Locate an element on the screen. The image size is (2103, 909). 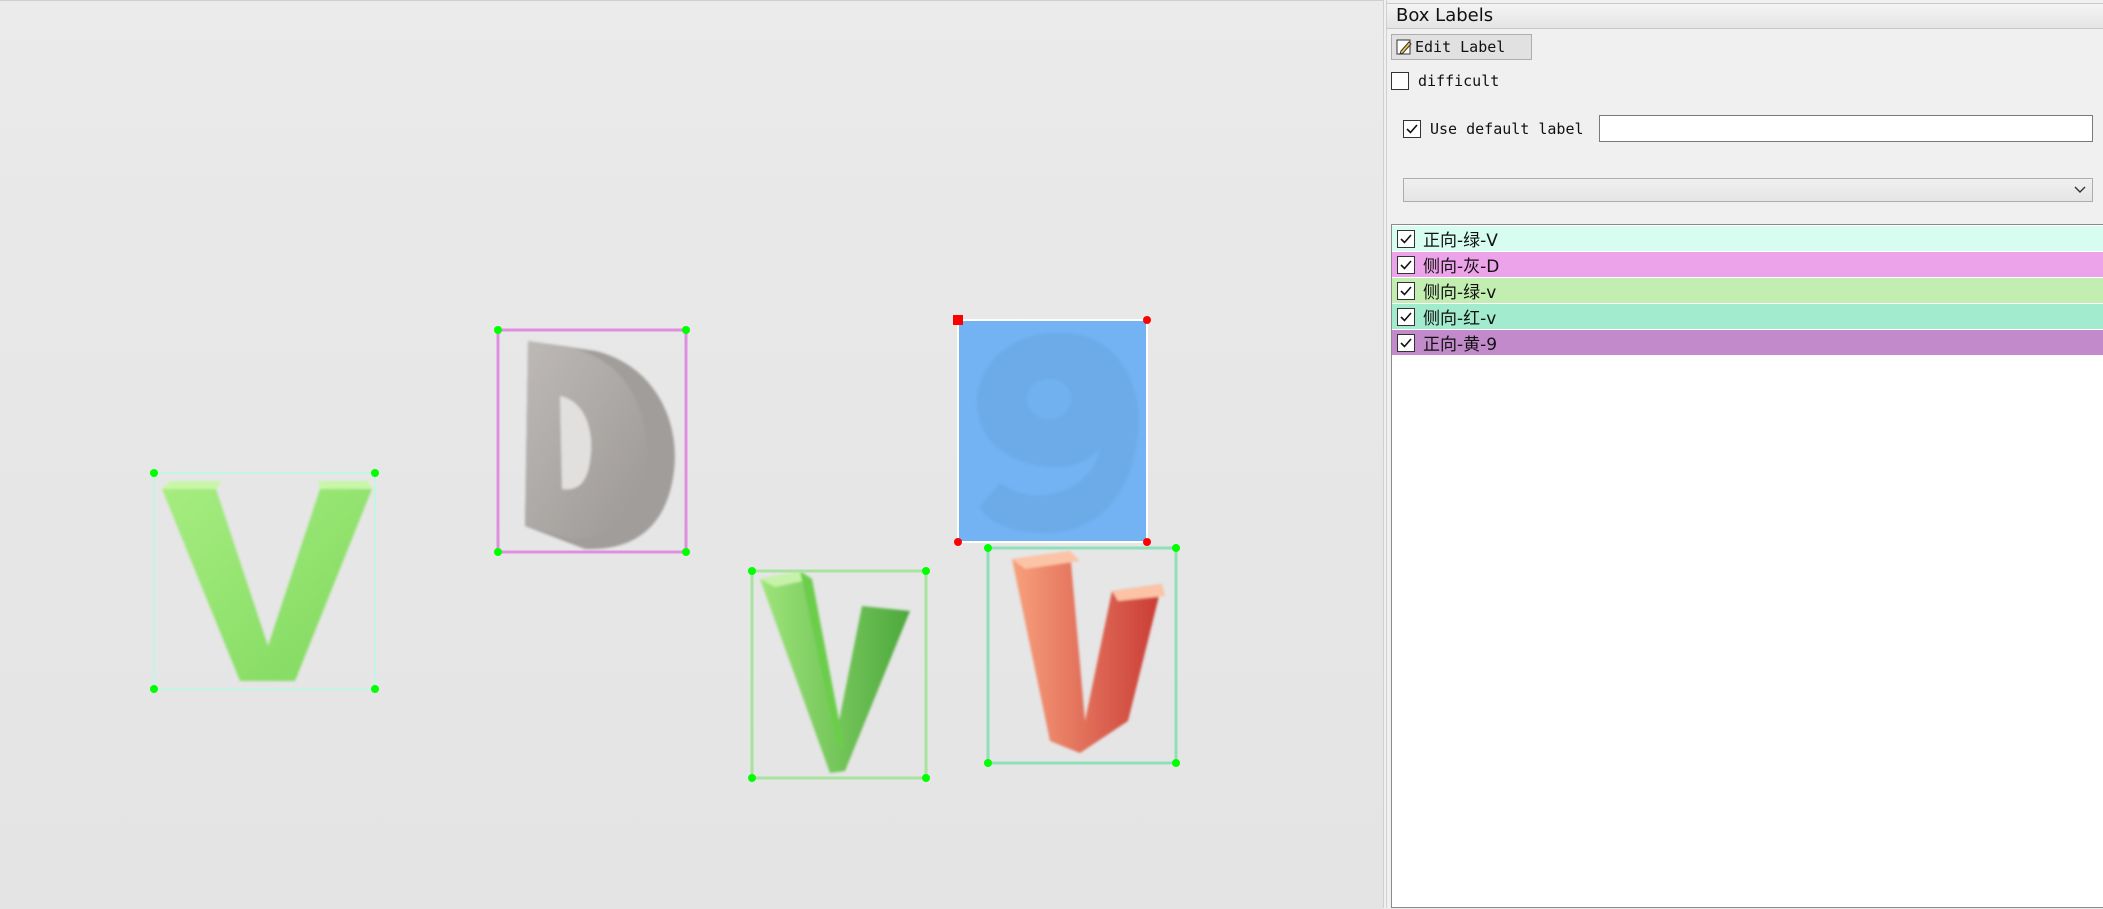
label-list-item: 侧向-灰-D is located at coordinates (1747, 264).